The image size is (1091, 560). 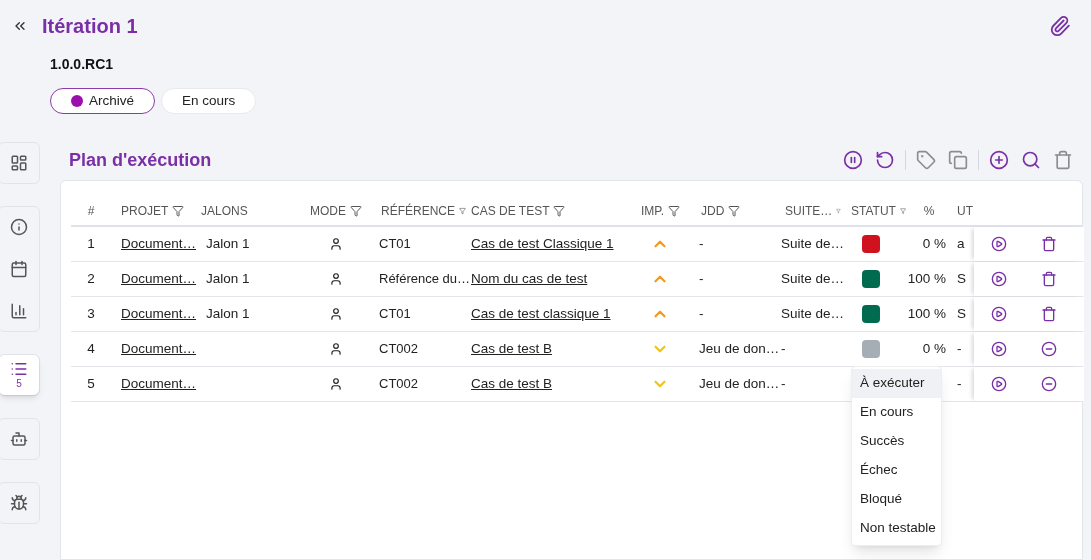 What do you see at coordinates (896, 441) in the screenshot?
I see `menu-item: Succès` at bounding box center [896, 441].